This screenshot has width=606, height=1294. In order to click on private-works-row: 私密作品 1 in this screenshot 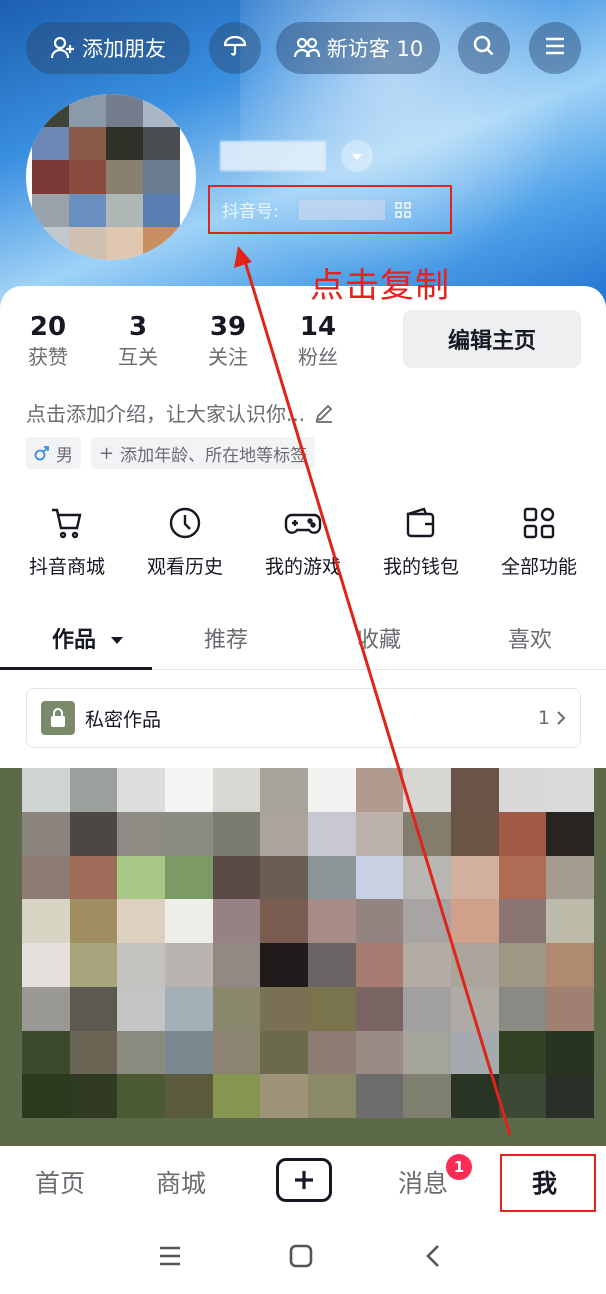, I will do `click(303, 718)`.